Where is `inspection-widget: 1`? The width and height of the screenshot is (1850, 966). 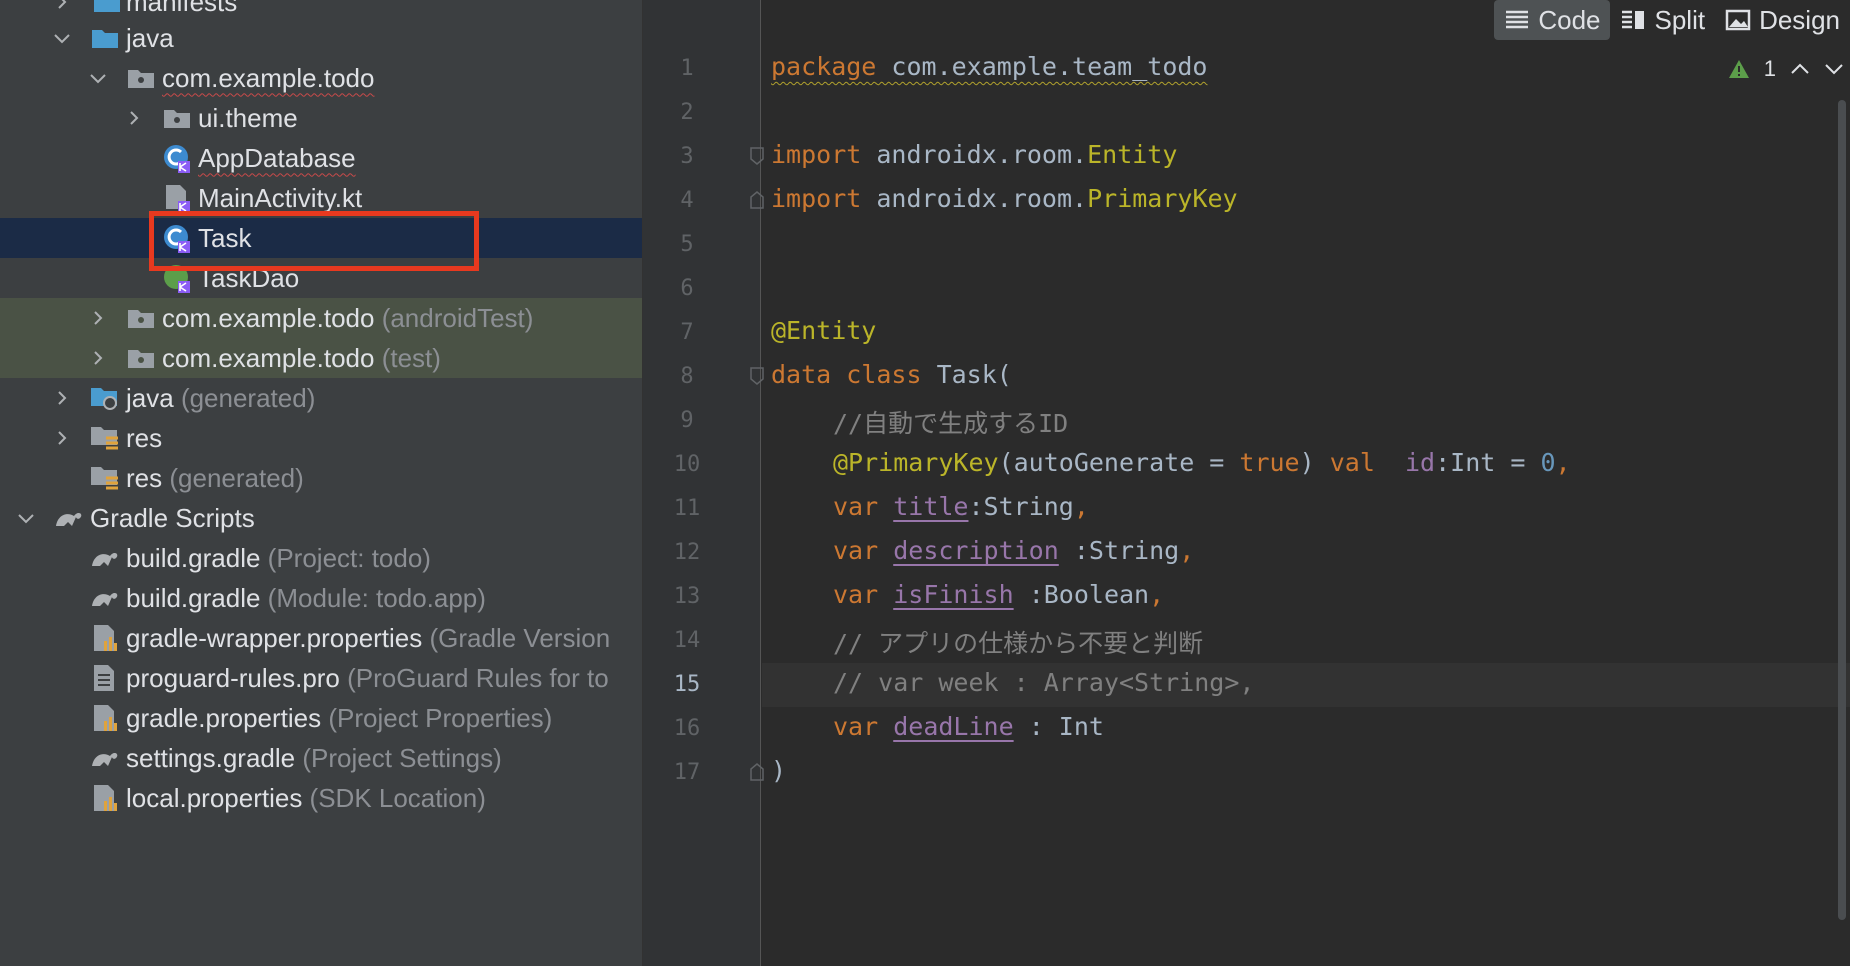
inspection-widget: 1 is located at coordinates (1786, 69).